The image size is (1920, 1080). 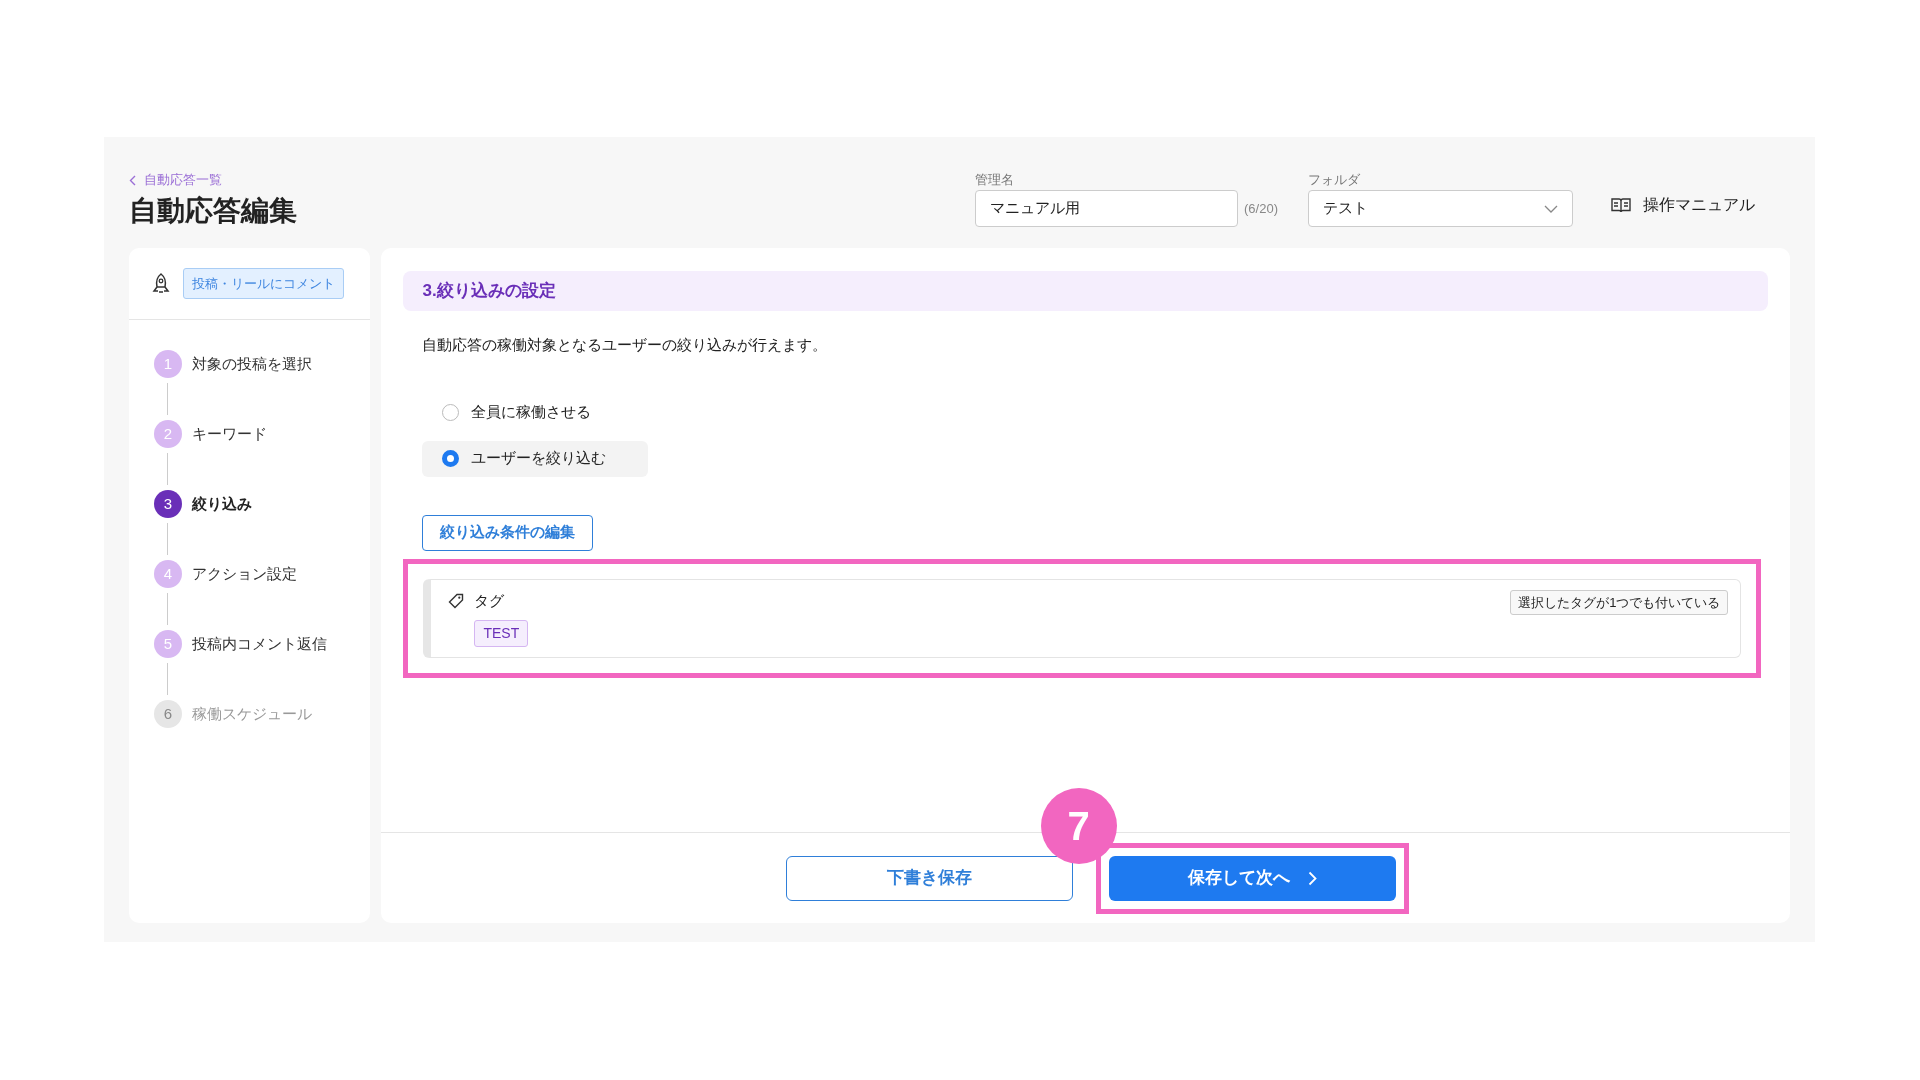 I want to click on folder-select: テスト, so click(x=1440, y=208).